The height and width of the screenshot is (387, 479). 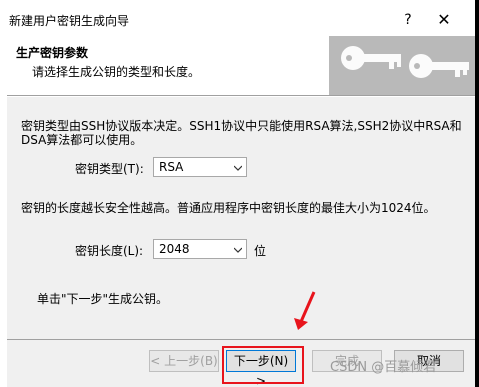 I want to click on key-length-unit: 位, so click(x=260, y=251).